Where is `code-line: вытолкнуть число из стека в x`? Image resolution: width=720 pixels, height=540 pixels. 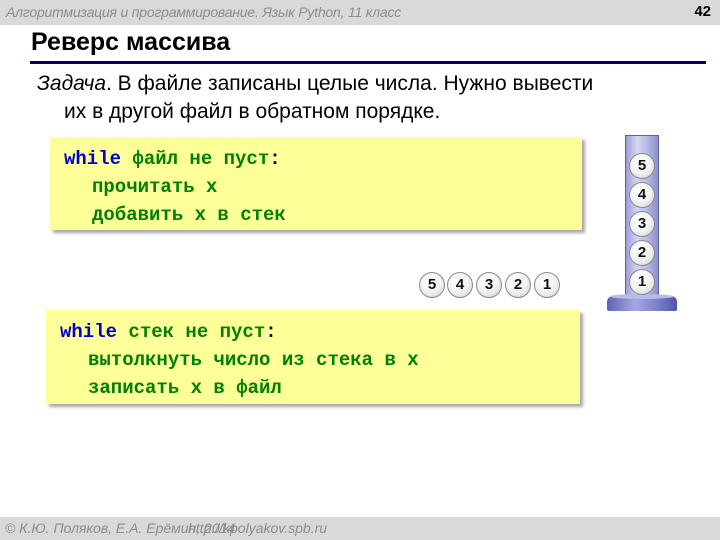
code-line: вытолкнуть число из стека в x is located at coordinates (253, 360).